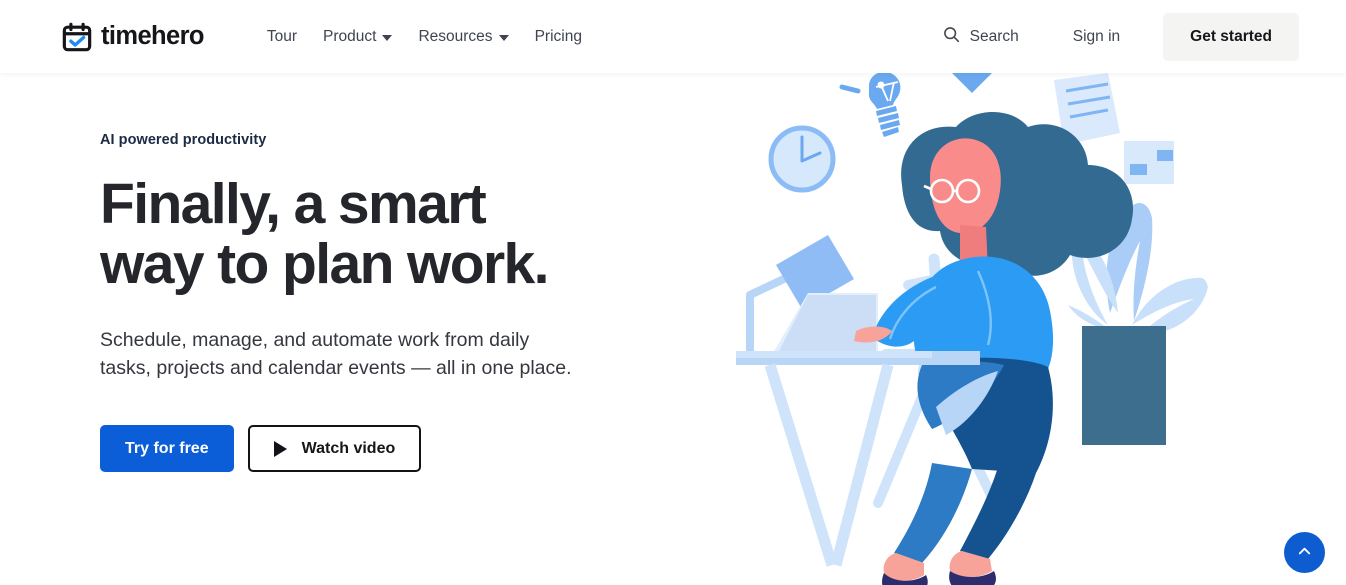 This screenshot has height=585, width=1346. I want to click on nav-item-tour: Tour, so click(282, 37).